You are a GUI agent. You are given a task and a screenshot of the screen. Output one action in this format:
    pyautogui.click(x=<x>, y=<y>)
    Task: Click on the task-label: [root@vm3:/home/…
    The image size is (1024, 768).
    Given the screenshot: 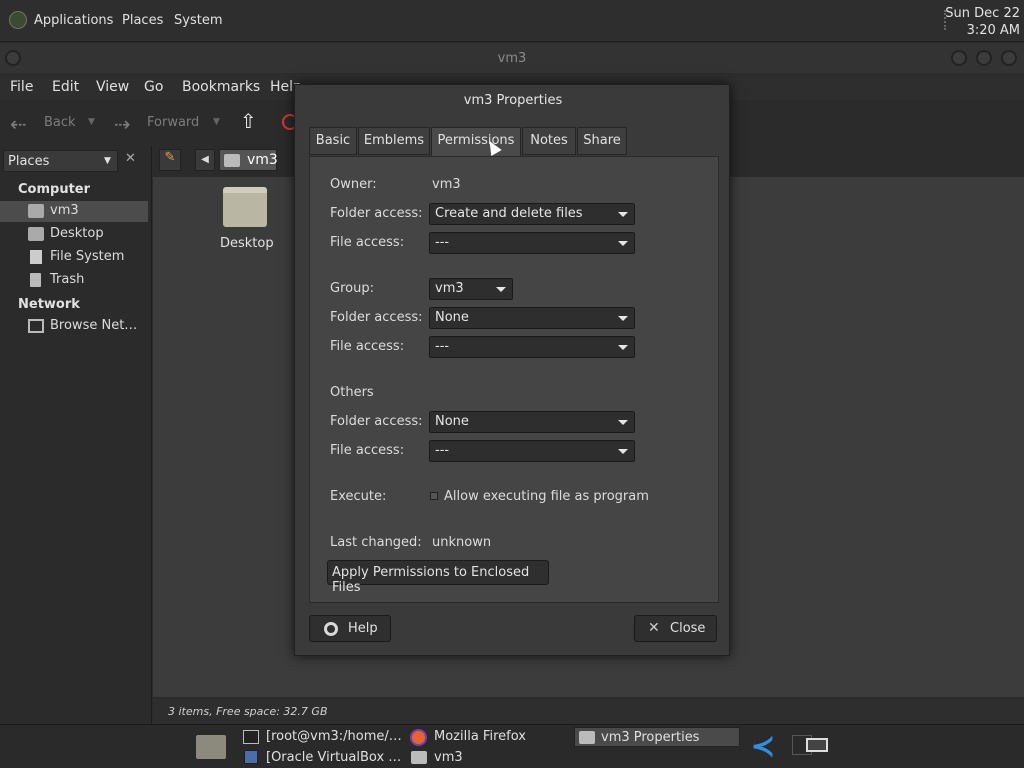 What is the action you would take?
    pyautogui.click(x=334, y=736)
    